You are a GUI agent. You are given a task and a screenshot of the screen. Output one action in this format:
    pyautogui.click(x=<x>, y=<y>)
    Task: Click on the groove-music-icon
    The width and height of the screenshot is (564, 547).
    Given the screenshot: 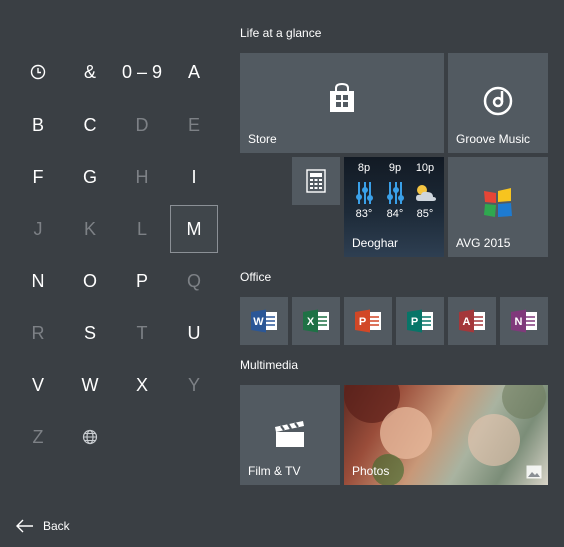 What is the action you would take?
    pyautogui.click(x=498, y=101)
    